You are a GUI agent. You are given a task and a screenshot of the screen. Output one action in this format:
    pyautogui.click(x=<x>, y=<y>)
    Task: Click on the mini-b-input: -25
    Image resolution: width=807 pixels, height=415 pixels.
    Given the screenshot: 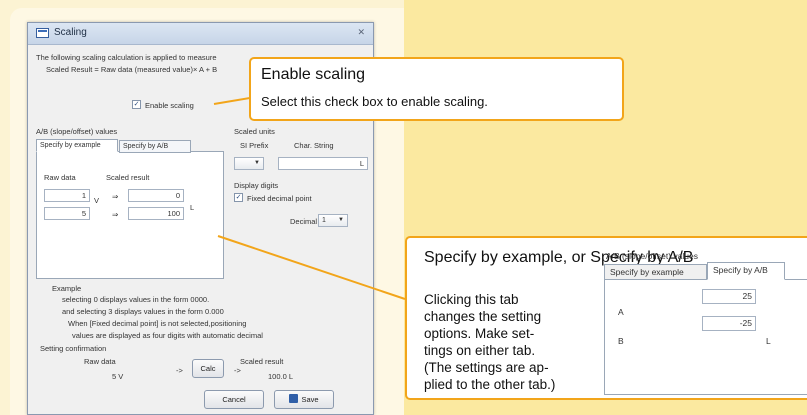 What is the action you would take?
    pyautogui.click(x=729, y=323)
    